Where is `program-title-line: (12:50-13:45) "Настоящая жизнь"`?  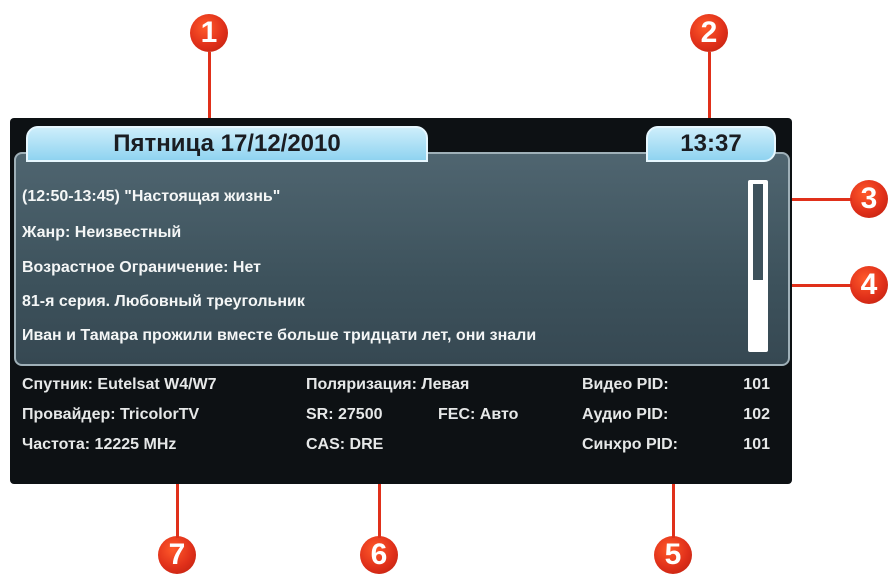
program-title-line: (12:50-13:45) "Настоящая жизнь" is located at coordinates (151, 196).